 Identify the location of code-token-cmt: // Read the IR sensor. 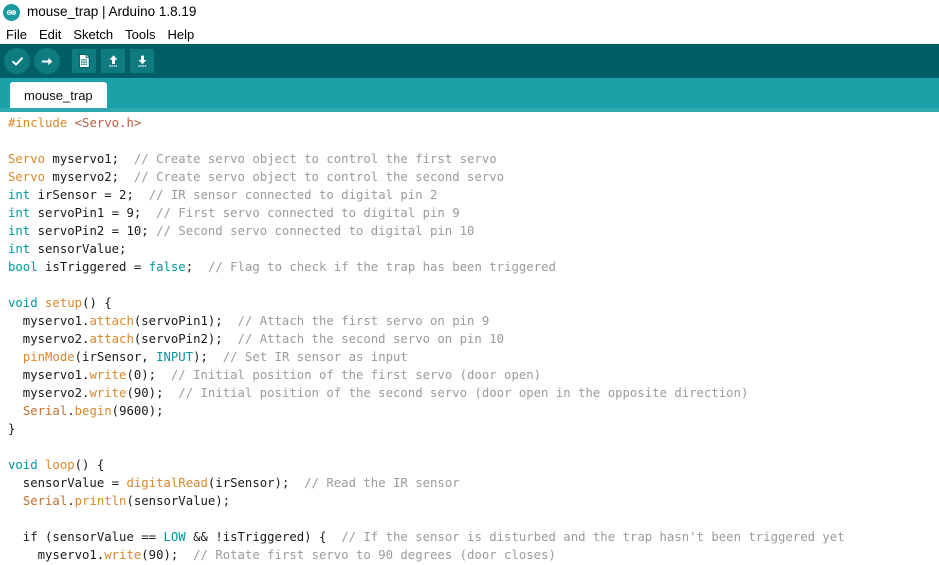
(382, 483).